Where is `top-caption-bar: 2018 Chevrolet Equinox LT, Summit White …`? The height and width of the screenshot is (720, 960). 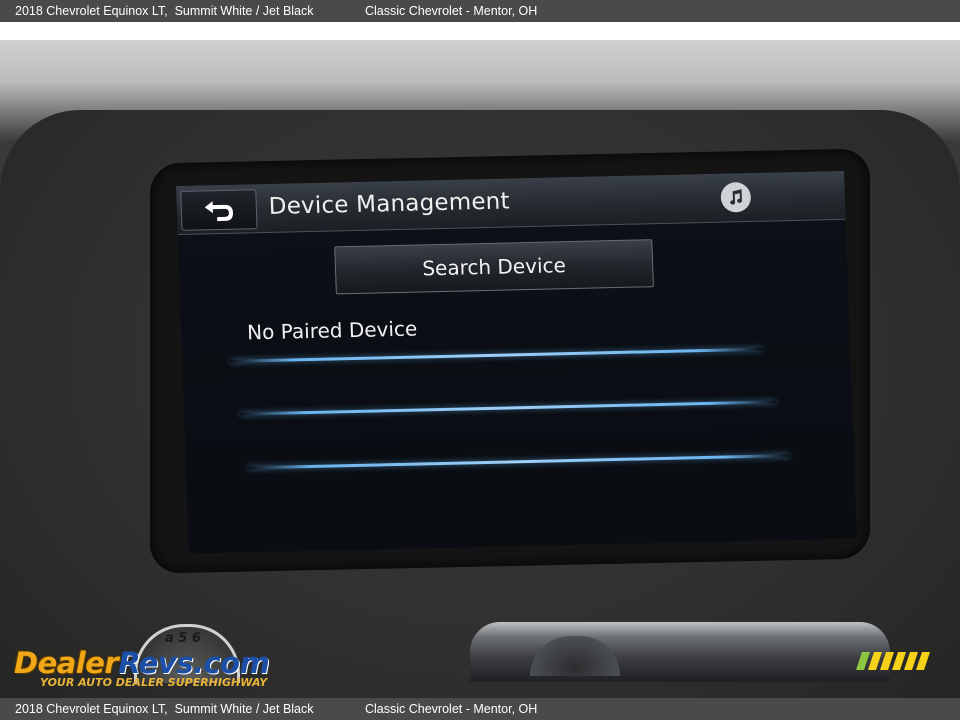 top-caption-bar: 2018 Chevrolet Equinox LT, Summit White … is located at coordinates (480, 11).